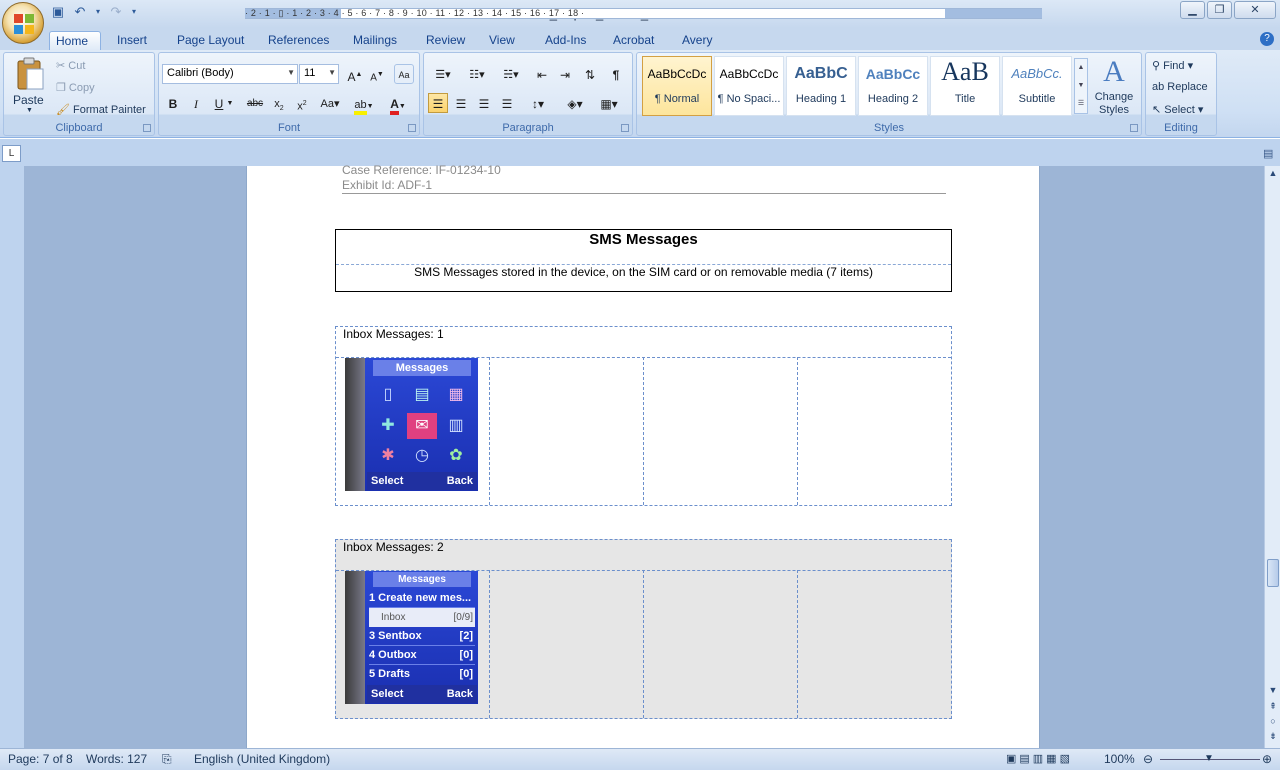 This screenshot has width=1280, height=770. What do you see at coordinates (196, 103) in the screenshot?
I see `italic-icon: I` at bounding box center [196, 103].